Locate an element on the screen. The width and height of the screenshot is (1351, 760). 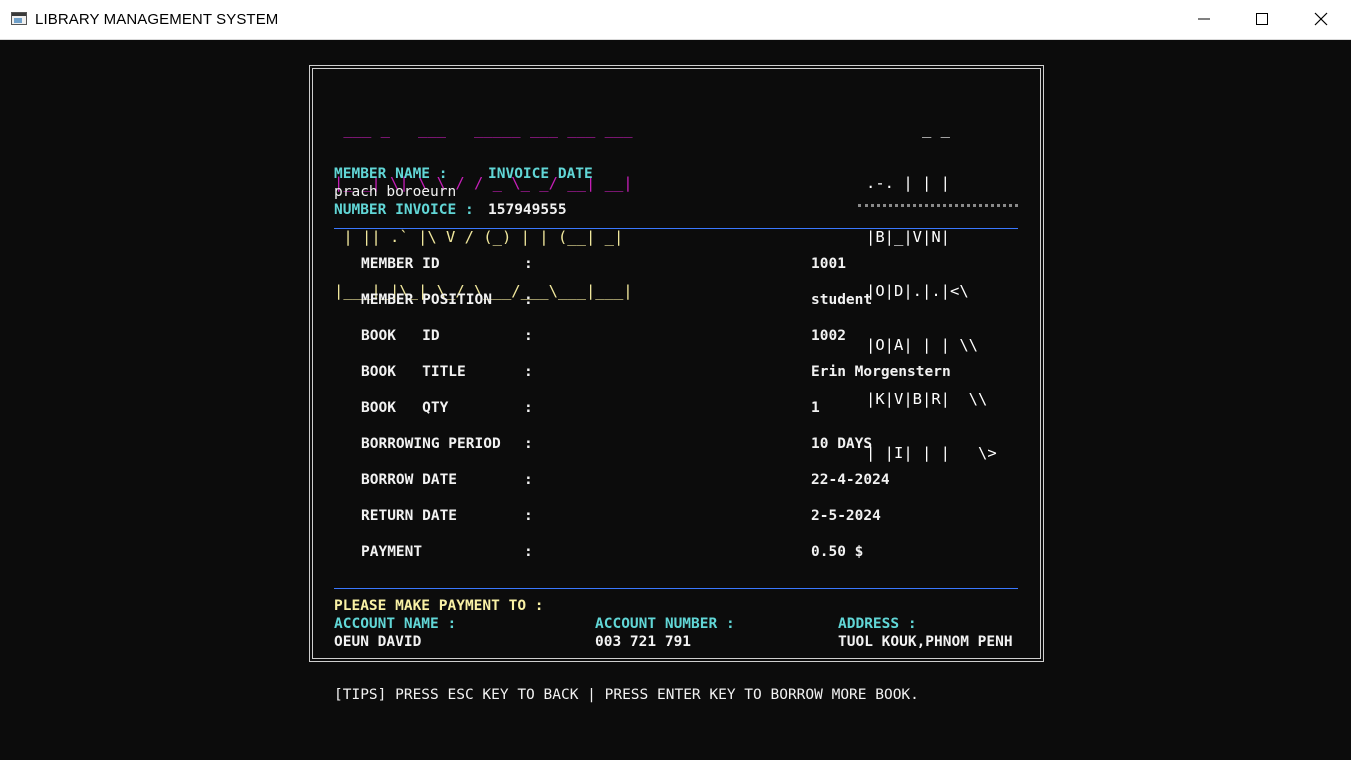
logo-art-line: .-. | | | is located at coordinates (908, 183).